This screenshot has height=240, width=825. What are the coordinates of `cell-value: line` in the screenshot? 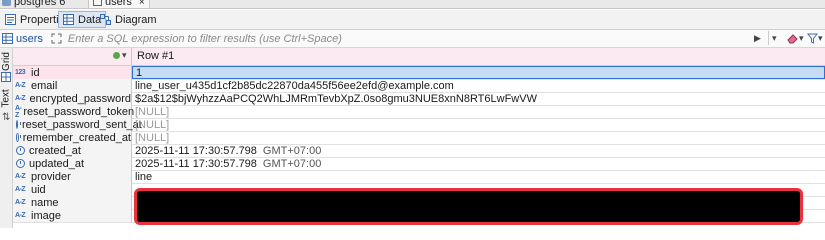 It's located at (144, 176).